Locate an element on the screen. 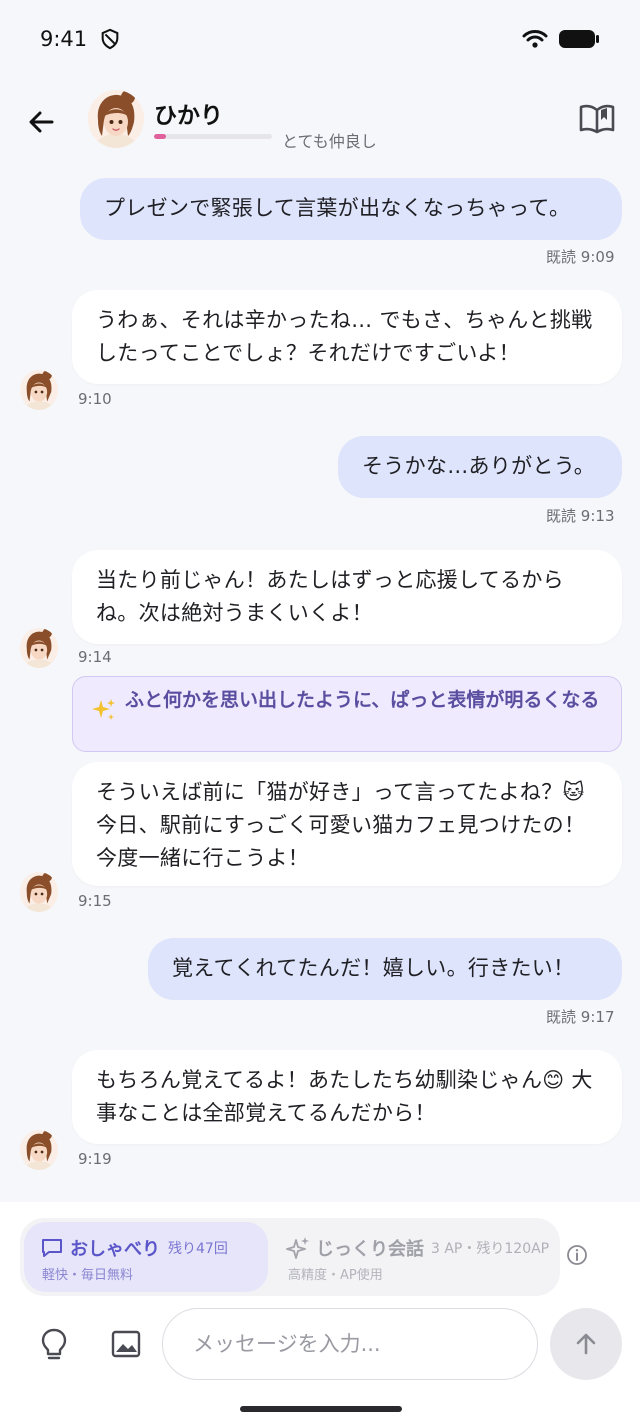 This screenshot has height=1428, width=640. character-avatar is located at coordinates (116, 119).